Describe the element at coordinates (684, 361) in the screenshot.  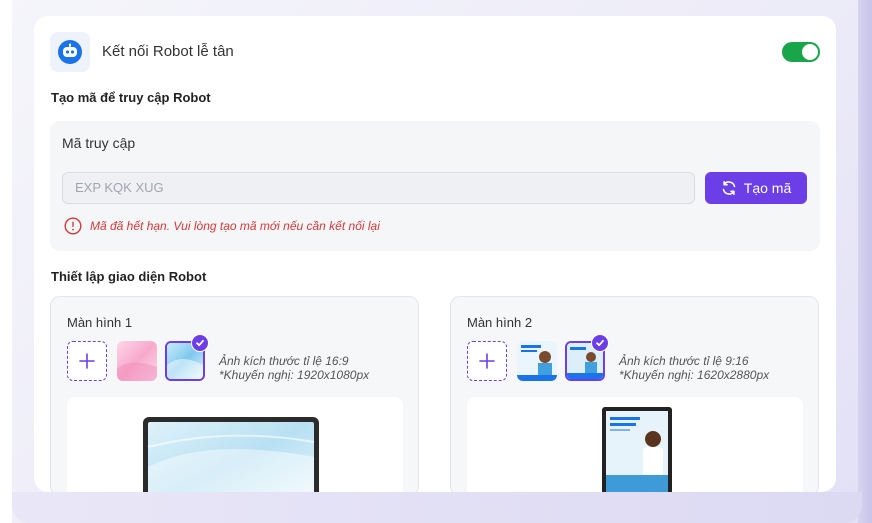
I see `screen-2-ratio-hint: Ảnh kích thước tỉ lệ 9:16` at that location.